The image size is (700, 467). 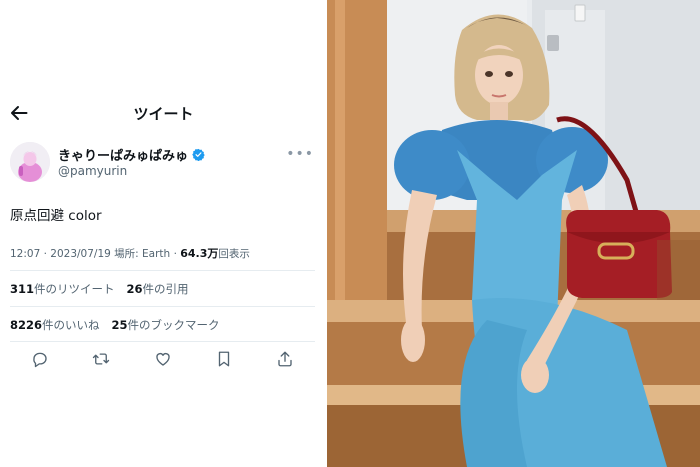 I want to click on tweet-header: ツイート, so click(x=163, y=114).